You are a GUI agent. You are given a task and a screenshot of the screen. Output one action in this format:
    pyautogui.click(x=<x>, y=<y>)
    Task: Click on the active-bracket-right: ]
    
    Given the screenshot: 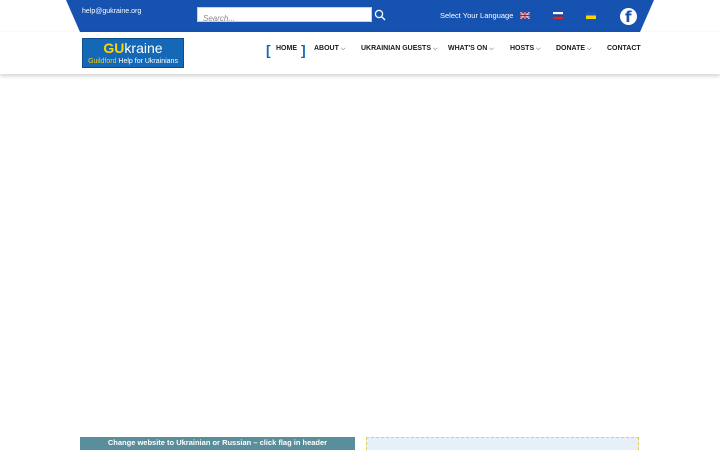 What is the action you would take?
    pyautogui.click(x=303, y=50)
    